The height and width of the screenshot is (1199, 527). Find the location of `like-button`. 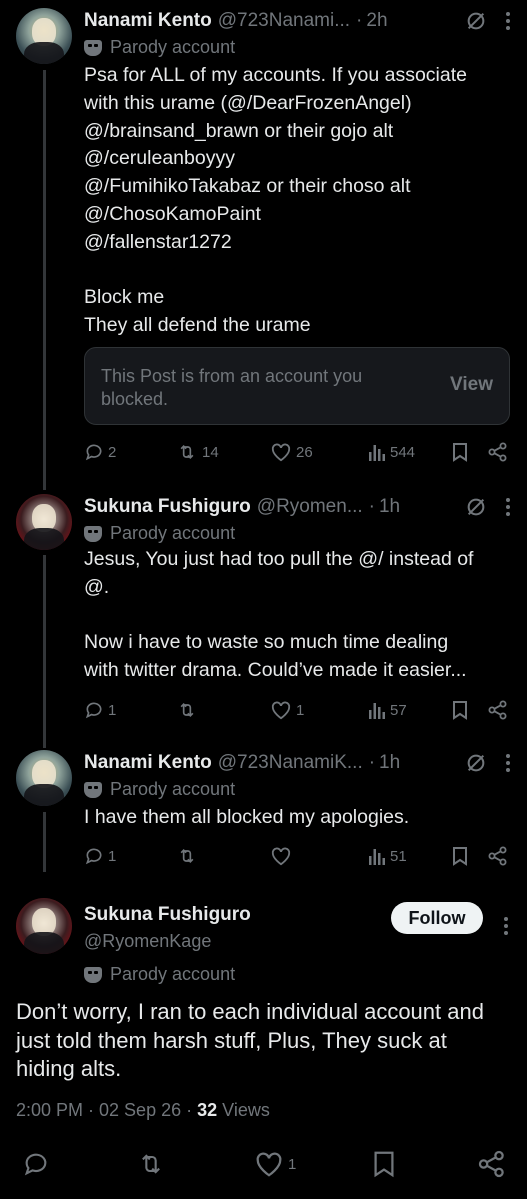

like-button is located at coordinates (283, 856).